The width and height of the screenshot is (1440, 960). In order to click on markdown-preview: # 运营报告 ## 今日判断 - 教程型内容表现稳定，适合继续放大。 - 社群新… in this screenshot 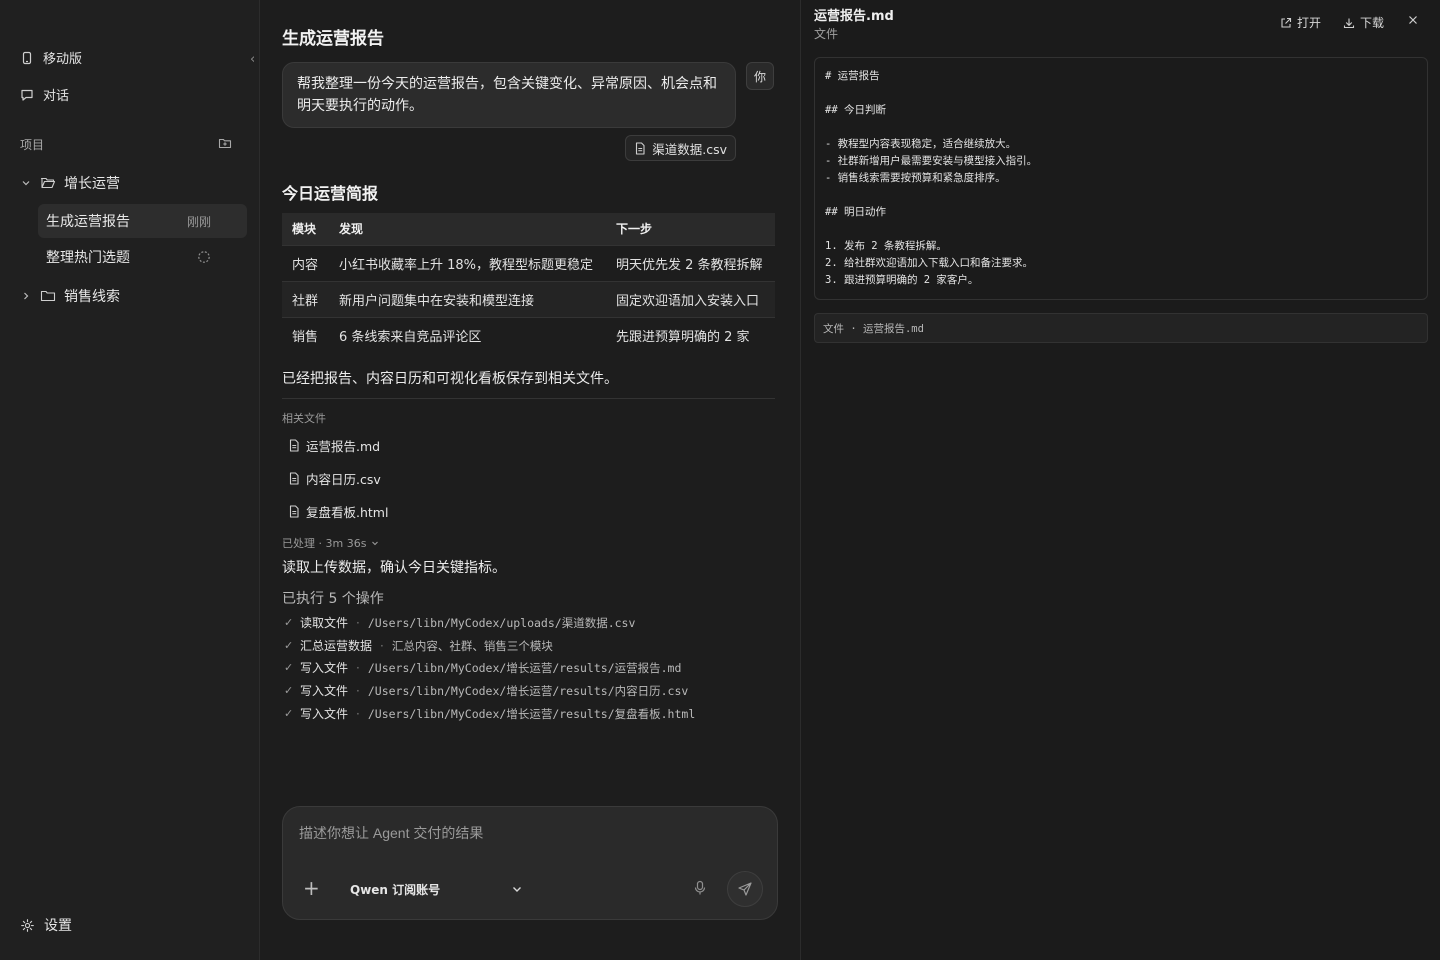, I will do `click(1121, 178)`.